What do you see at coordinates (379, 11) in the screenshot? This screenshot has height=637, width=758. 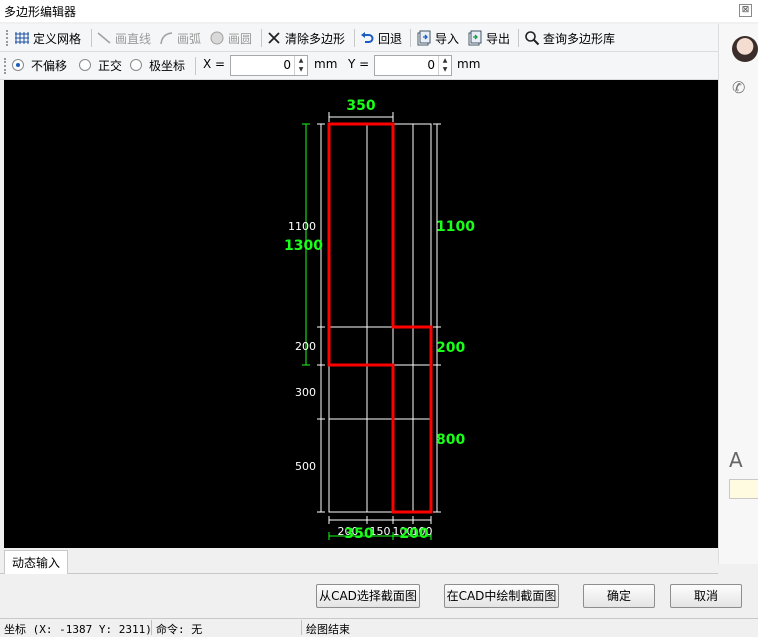 I see `title-bar: 多边形编辑器 ⊠` at bounding box center [379, 11].